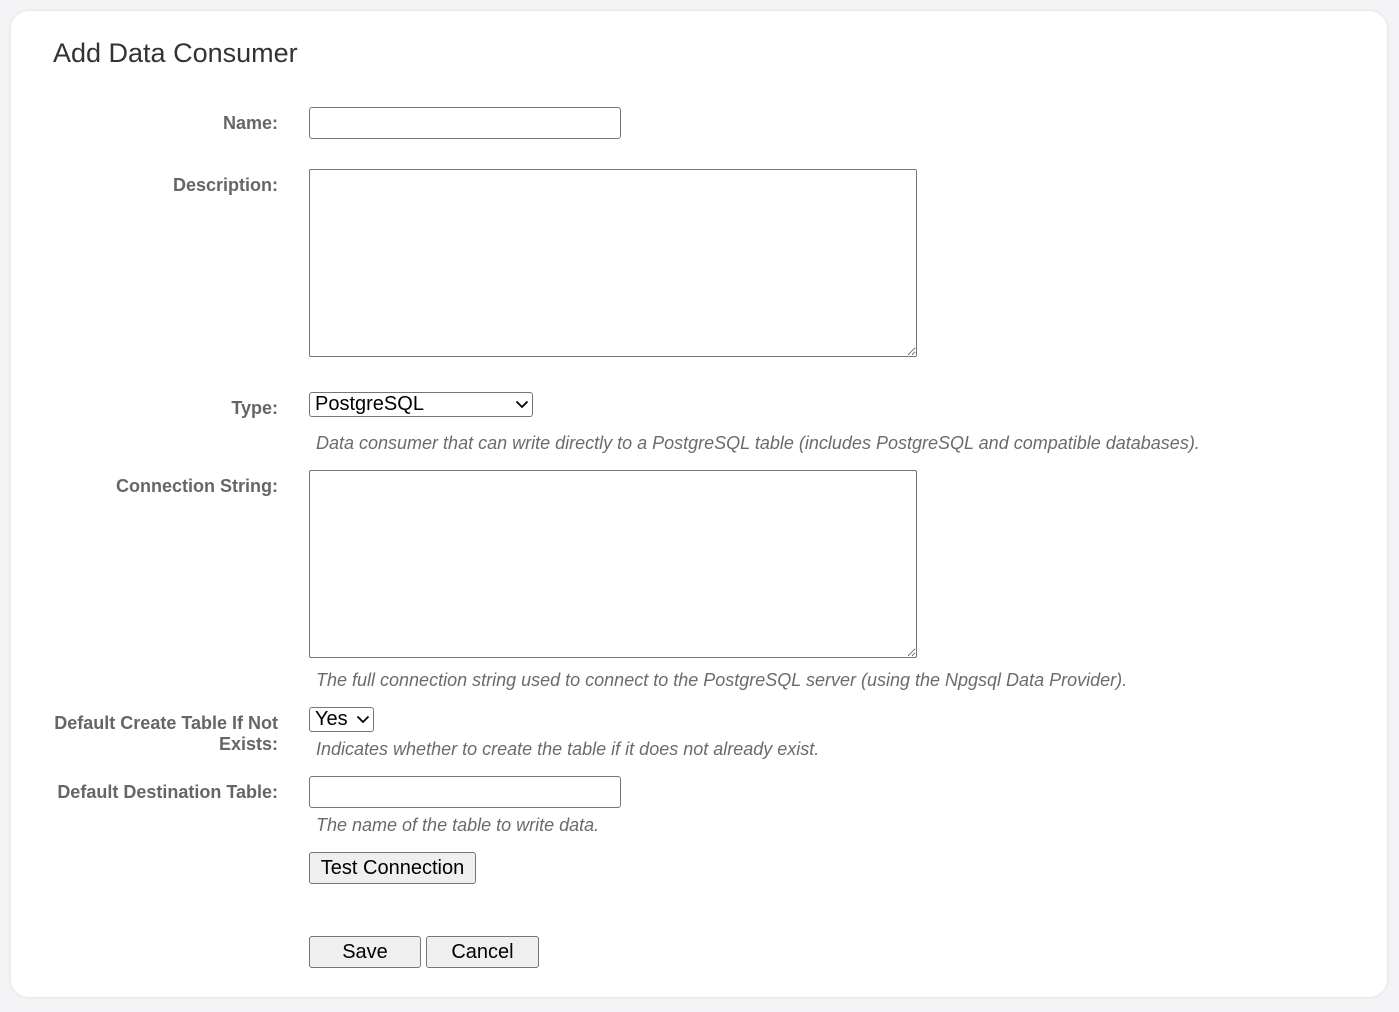  I want to click on destination-table-input, so click(465, 792).